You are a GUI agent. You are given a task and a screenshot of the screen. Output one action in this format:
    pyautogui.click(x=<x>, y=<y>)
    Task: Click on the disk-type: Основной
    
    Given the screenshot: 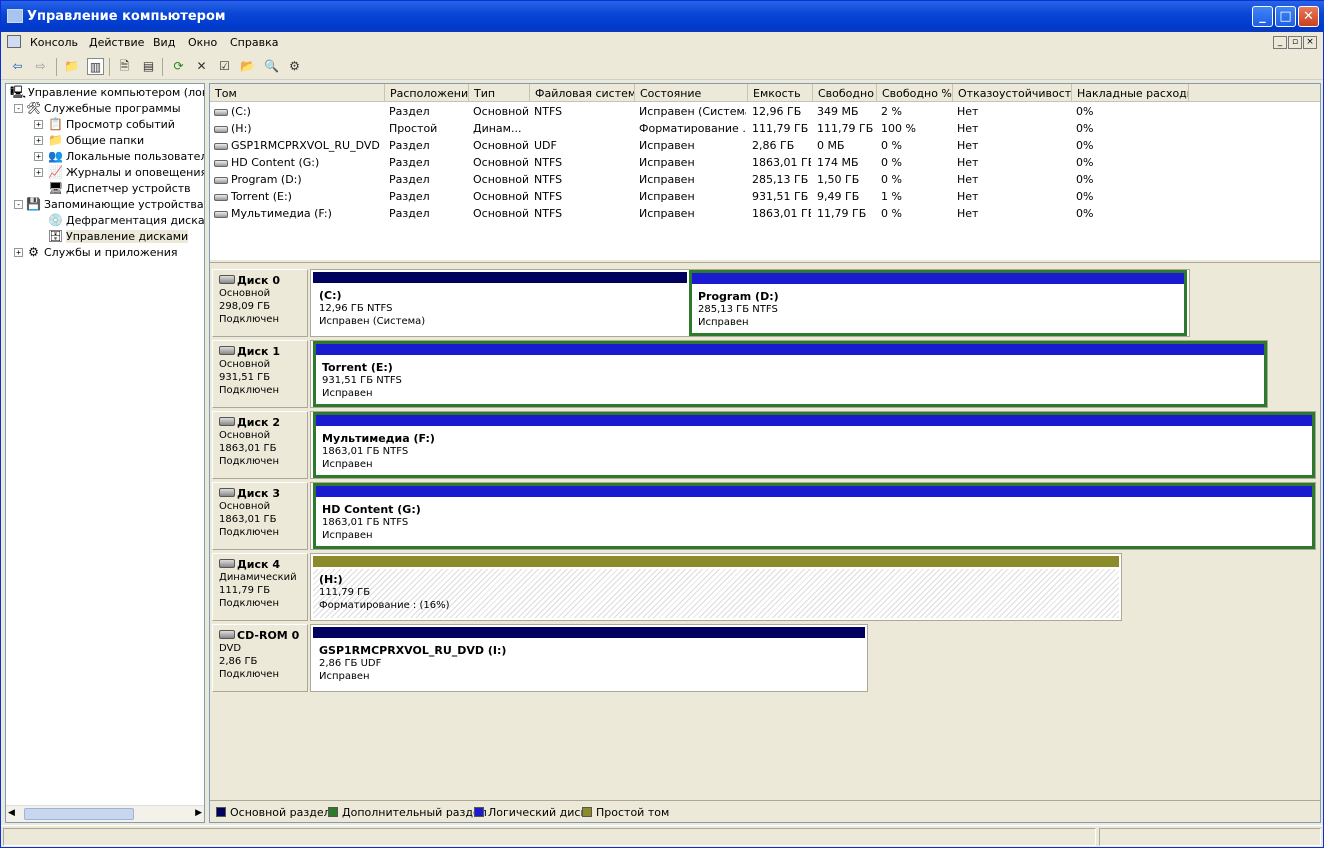 What is the action you would take?
    pyautogui.click(x=245, y=506)
    